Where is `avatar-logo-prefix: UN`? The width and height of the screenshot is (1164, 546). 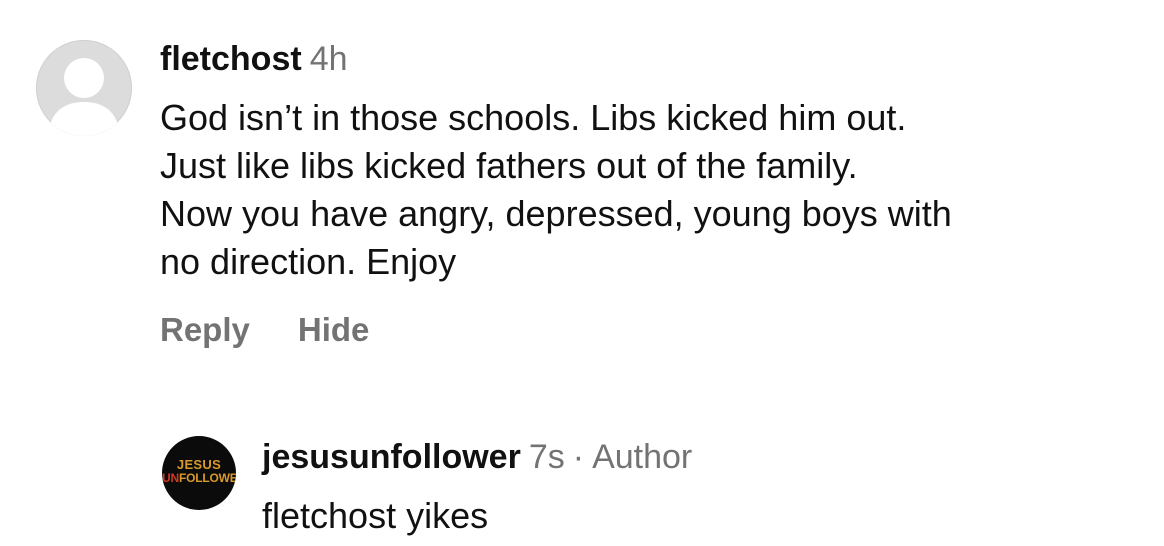
avatar-logo-prefix: UN is located at coordinates (170, 478).